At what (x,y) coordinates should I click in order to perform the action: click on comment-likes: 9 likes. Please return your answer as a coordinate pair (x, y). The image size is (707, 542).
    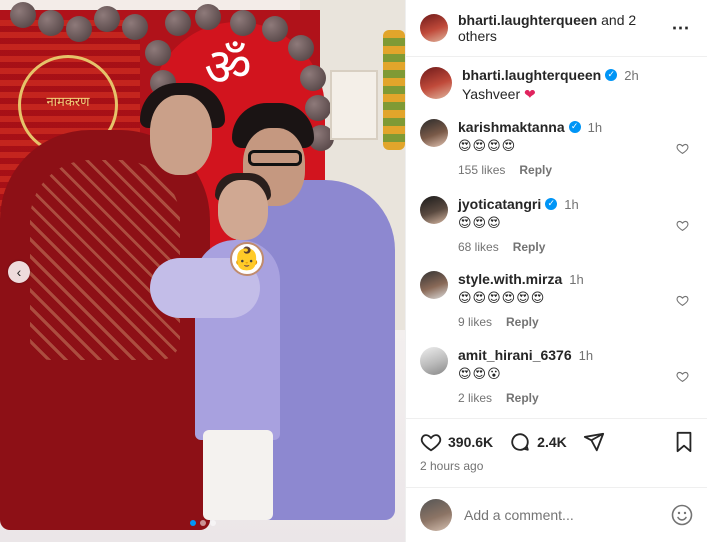
    Looking at the image, I should click on (475, 322).